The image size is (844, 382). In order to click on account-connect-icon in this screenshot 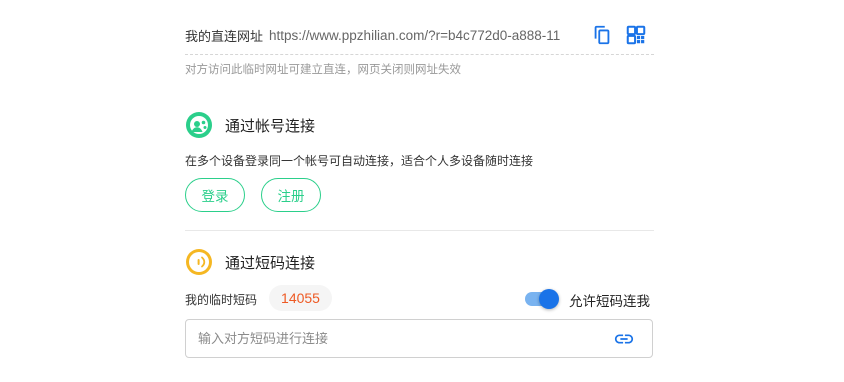, I will do `click(199, 125)`.